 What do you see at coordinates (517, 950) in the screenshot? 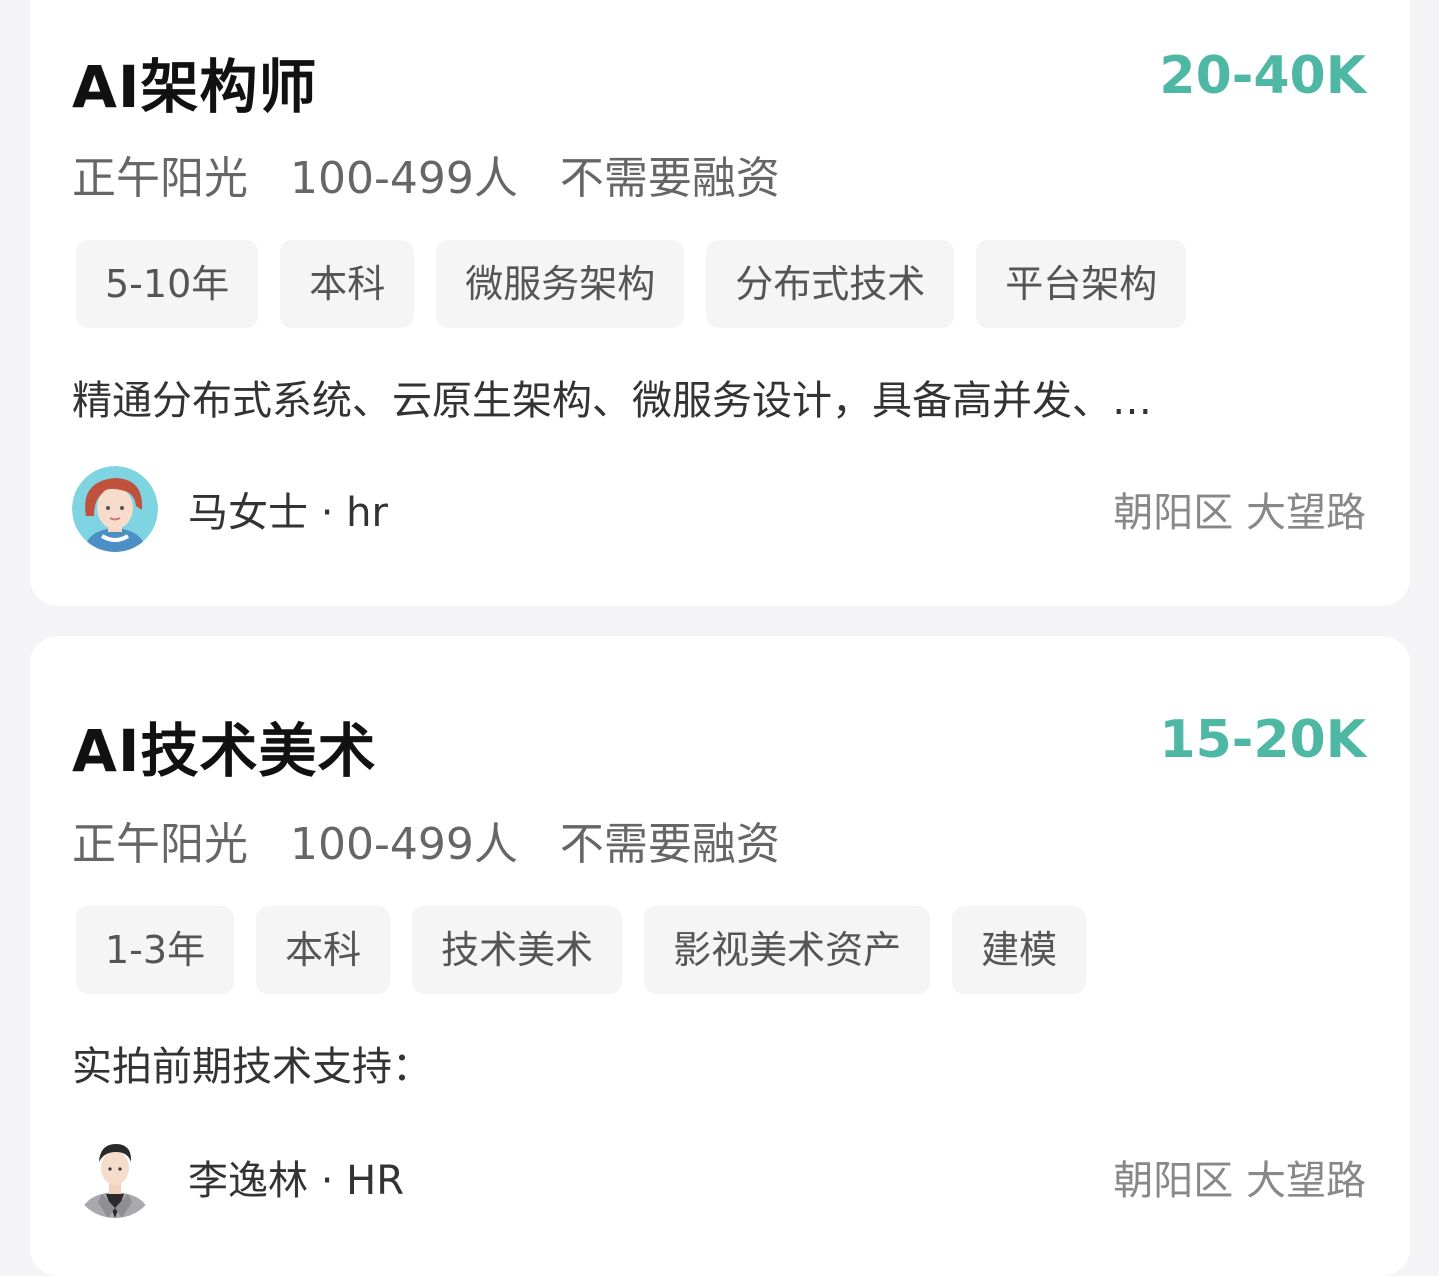
I see `tag-skill: 技术美术` at bounding box center [517, 950].